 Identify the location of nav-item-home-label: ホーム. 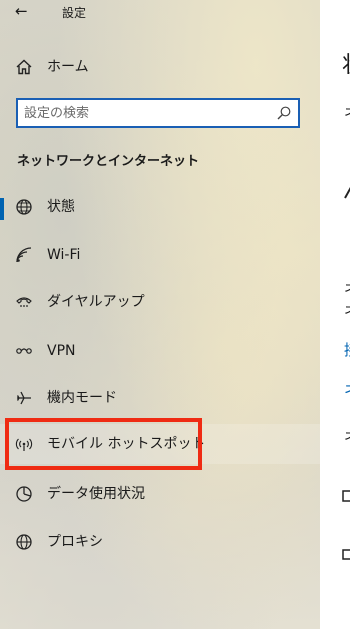
(68, 67).